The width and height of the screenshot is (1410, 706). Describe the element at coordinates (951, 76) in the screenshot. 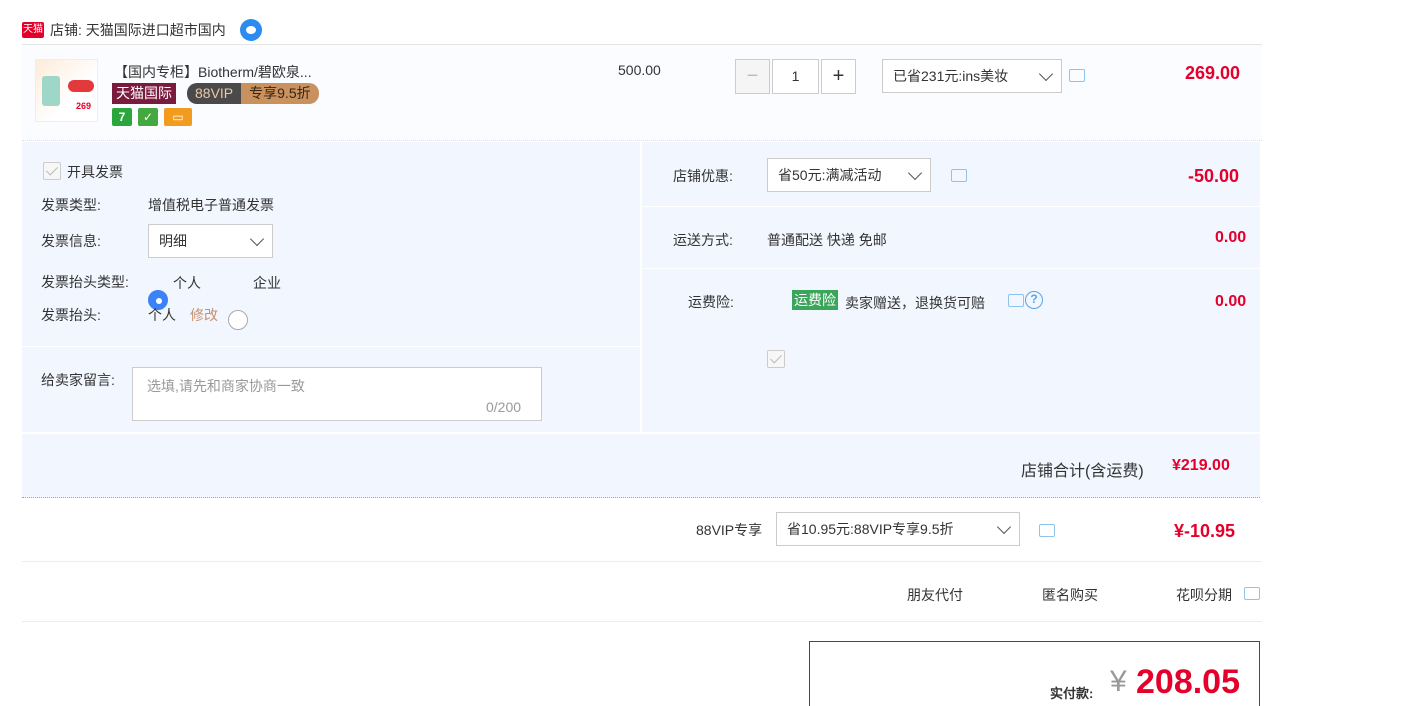

I see `product-discount-value: 已省231元:ins美妆` at that location.